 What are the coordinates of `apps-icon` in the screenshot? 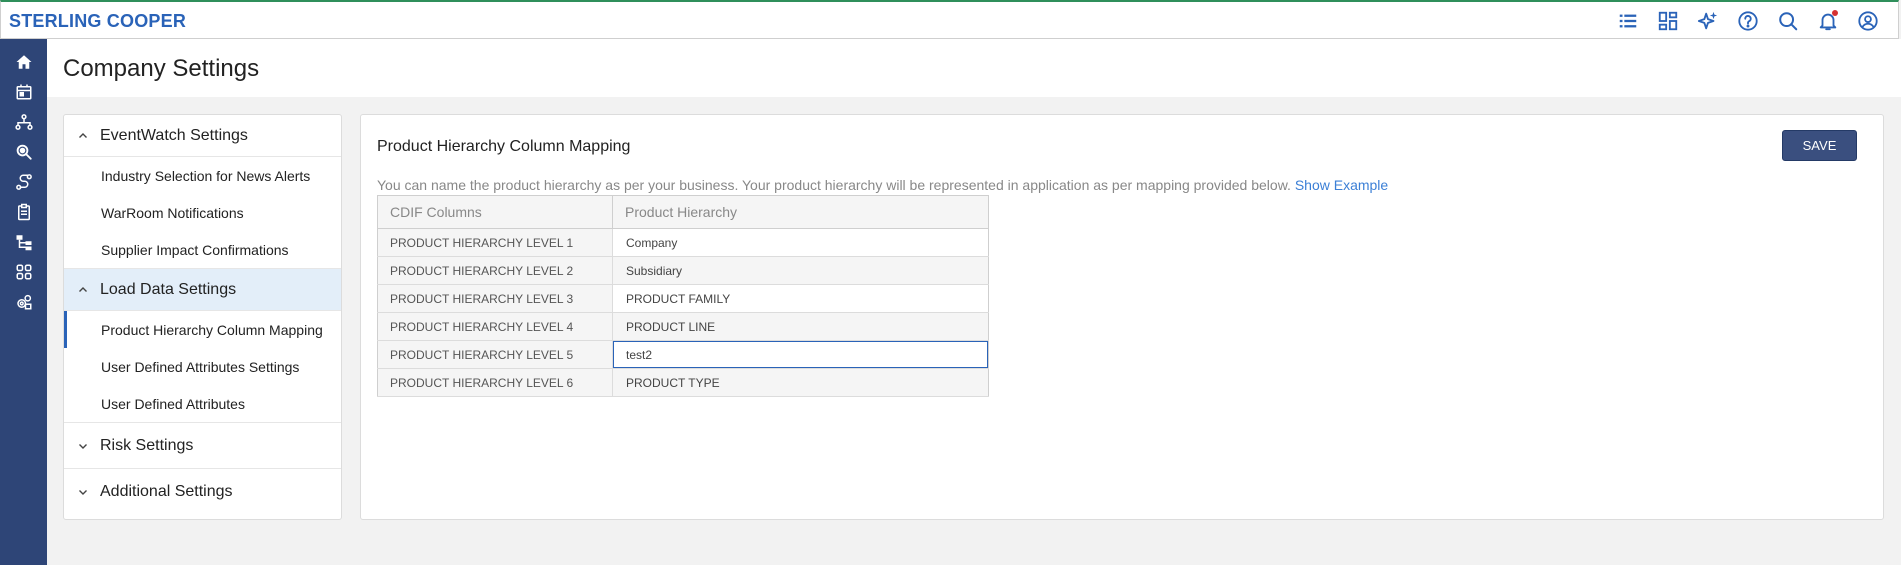 It's located at (23, 272).